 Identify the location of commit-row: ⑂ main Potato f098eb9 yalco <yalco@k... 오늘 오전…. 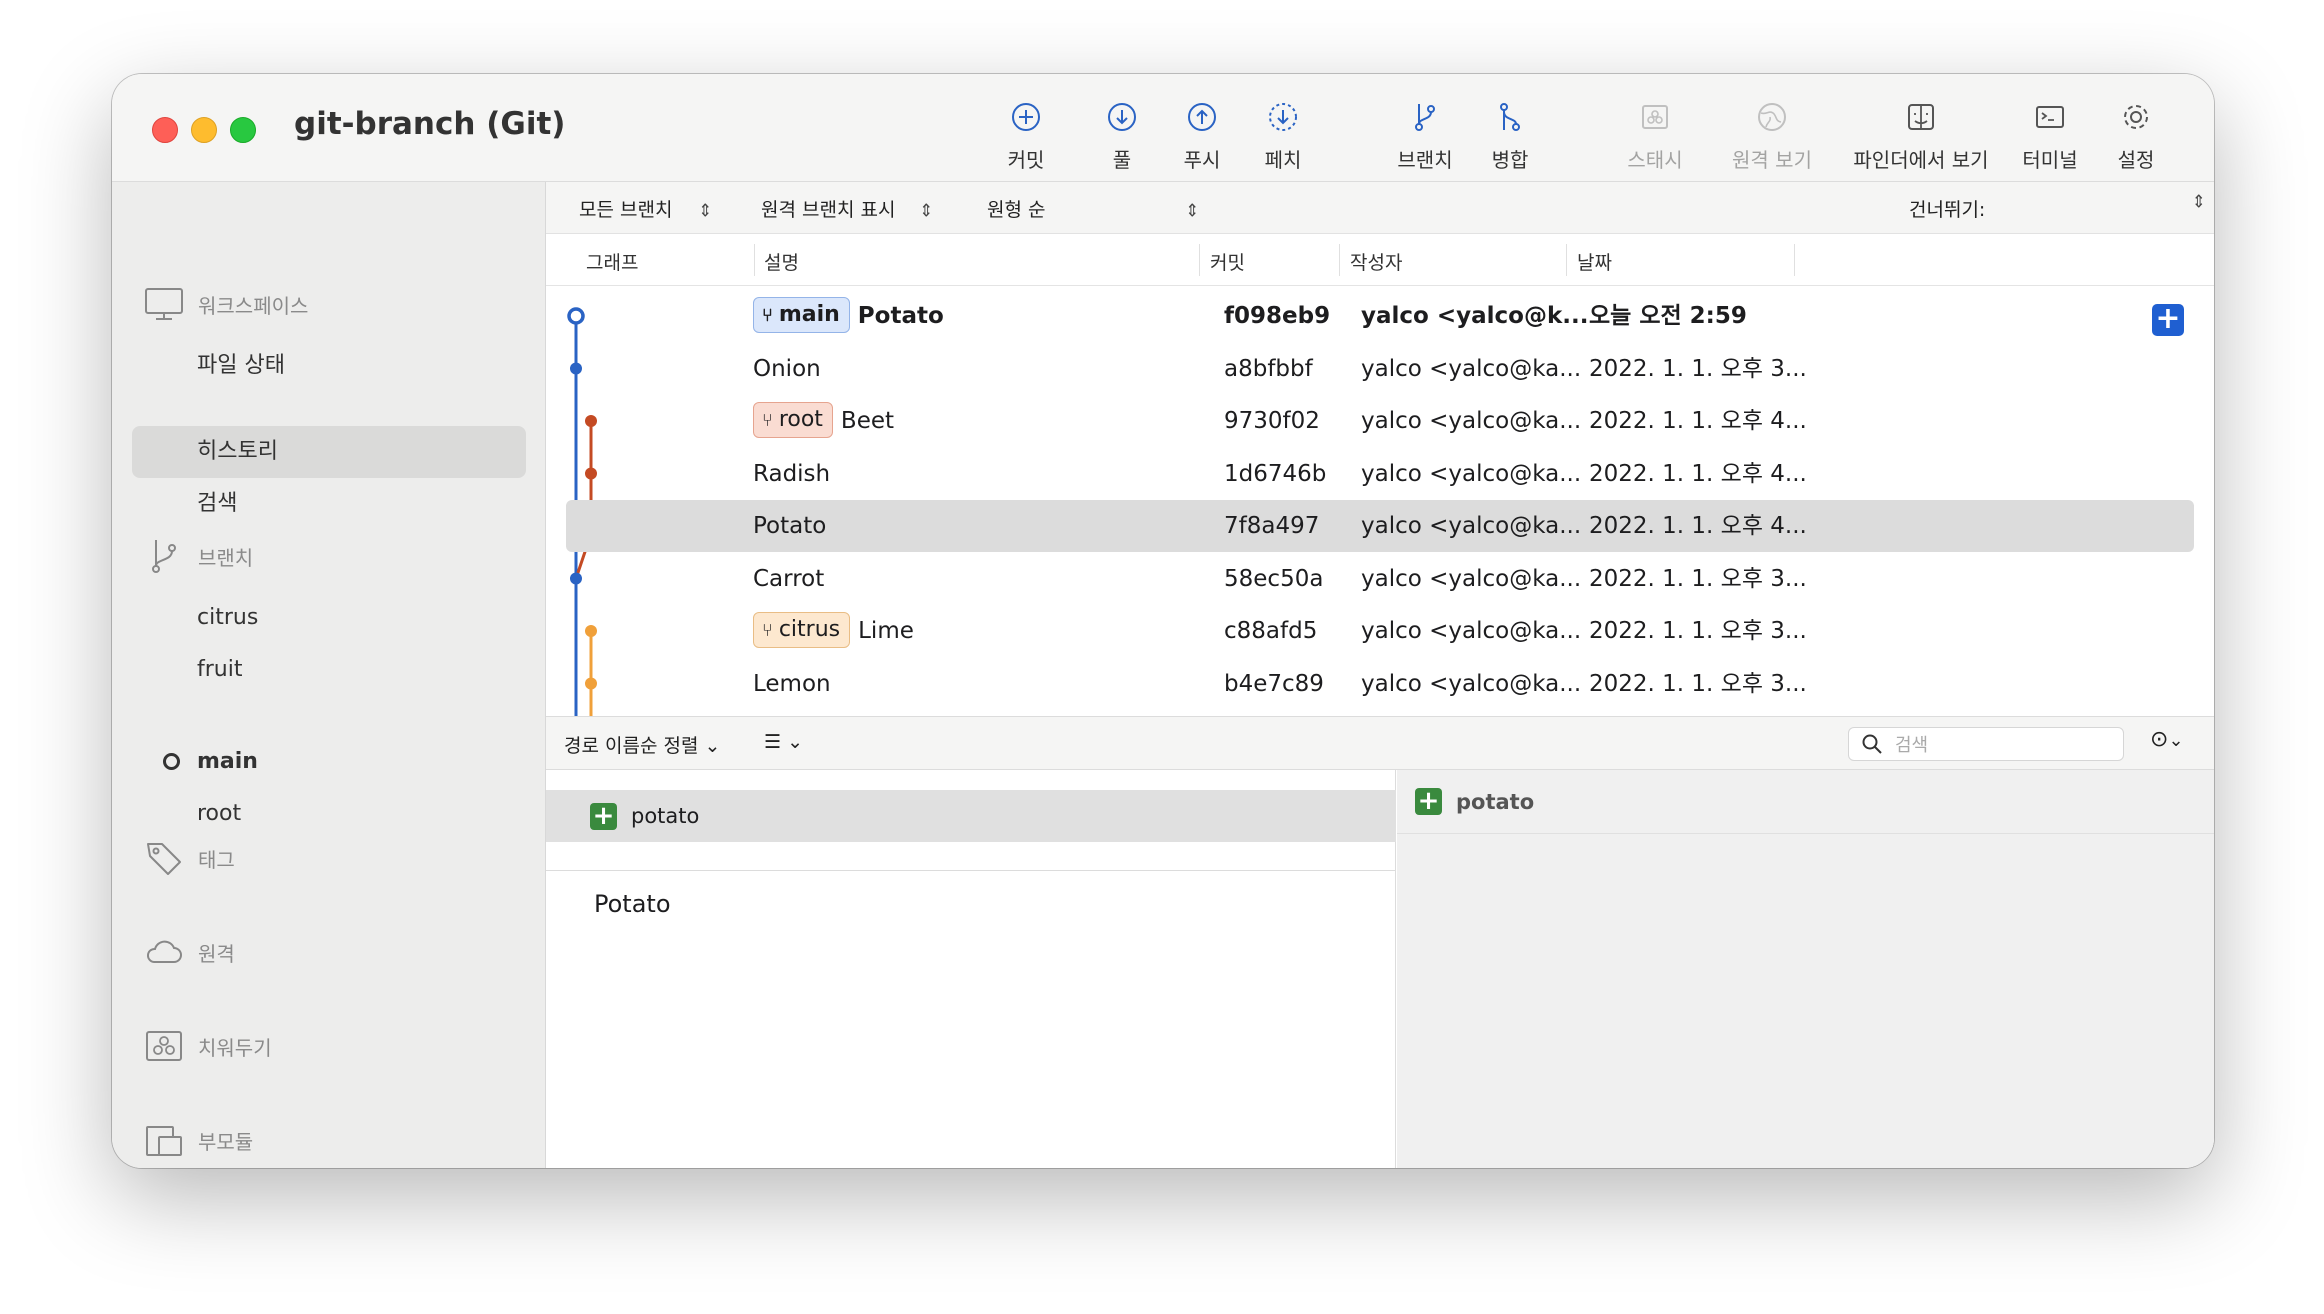
(1380, 316).